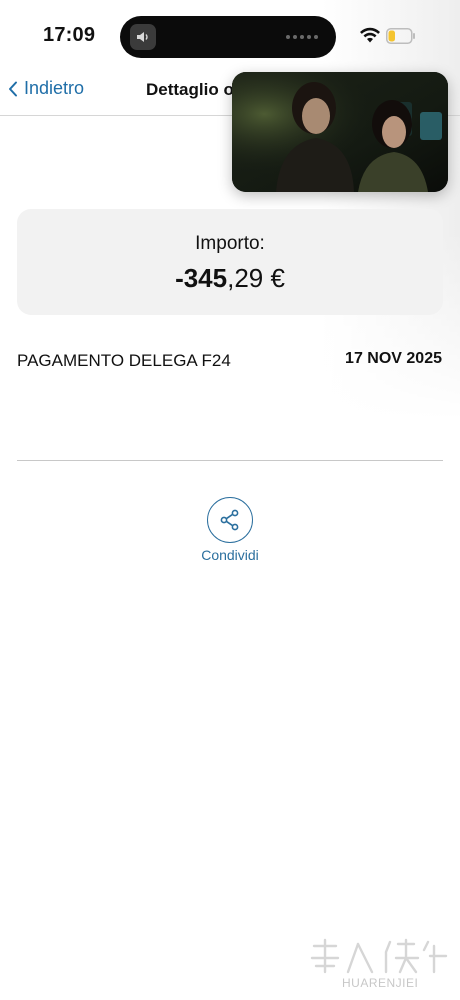  I want to click on amount-integer: -345, so click(201, 278).